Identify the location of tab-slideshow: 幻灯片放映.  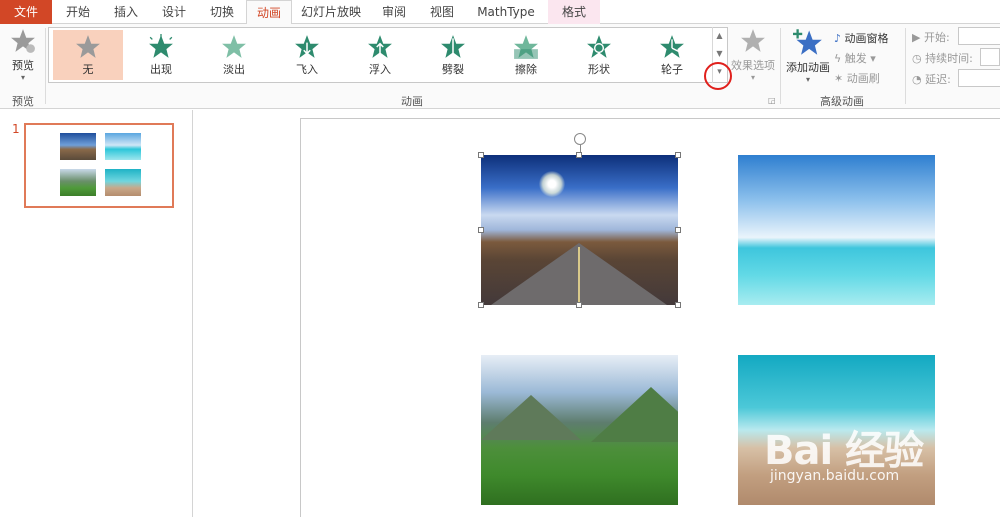
(331, 12).